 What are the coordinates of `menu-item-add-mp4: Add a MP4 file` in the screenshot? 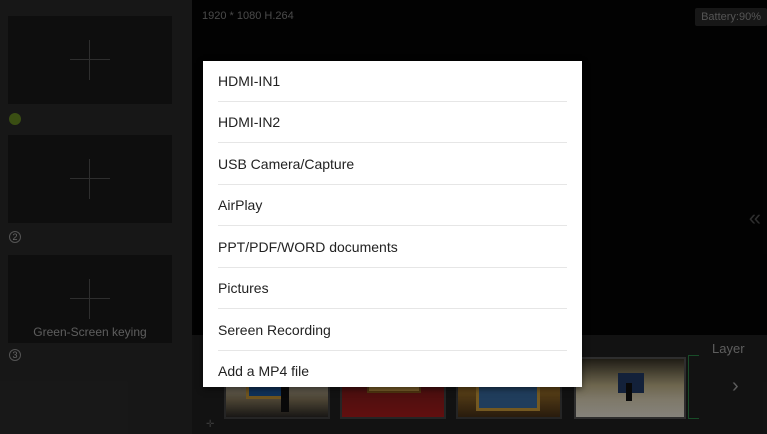 It's located at (392, 369).